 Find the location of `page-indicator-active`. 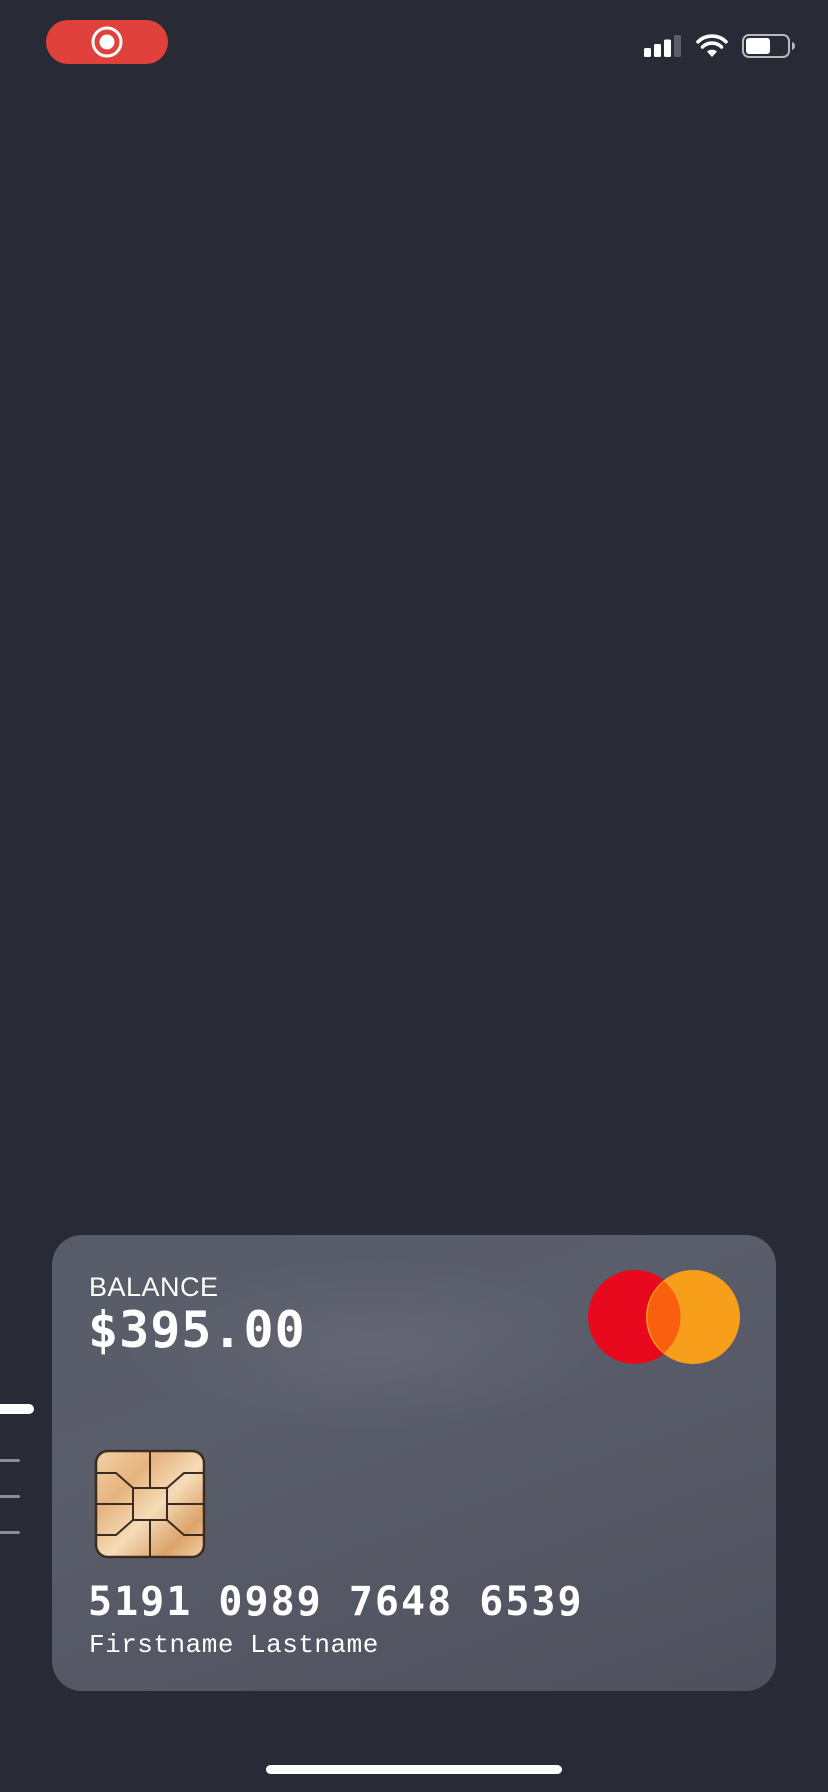

page-indicator-active is located at coordinates (17, 1409).